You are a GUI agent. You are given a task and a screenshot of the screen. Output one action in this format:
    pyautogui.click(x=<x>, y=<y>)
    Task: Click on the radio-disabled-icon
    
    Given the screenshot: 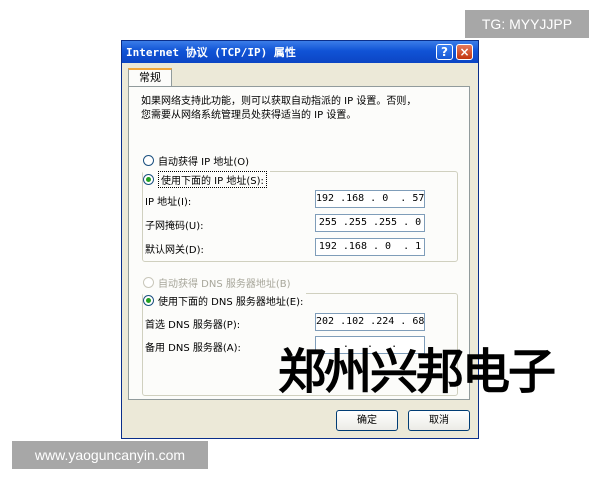 What is the action you would take?
    pyautogui.click(x=148, y=282)
    